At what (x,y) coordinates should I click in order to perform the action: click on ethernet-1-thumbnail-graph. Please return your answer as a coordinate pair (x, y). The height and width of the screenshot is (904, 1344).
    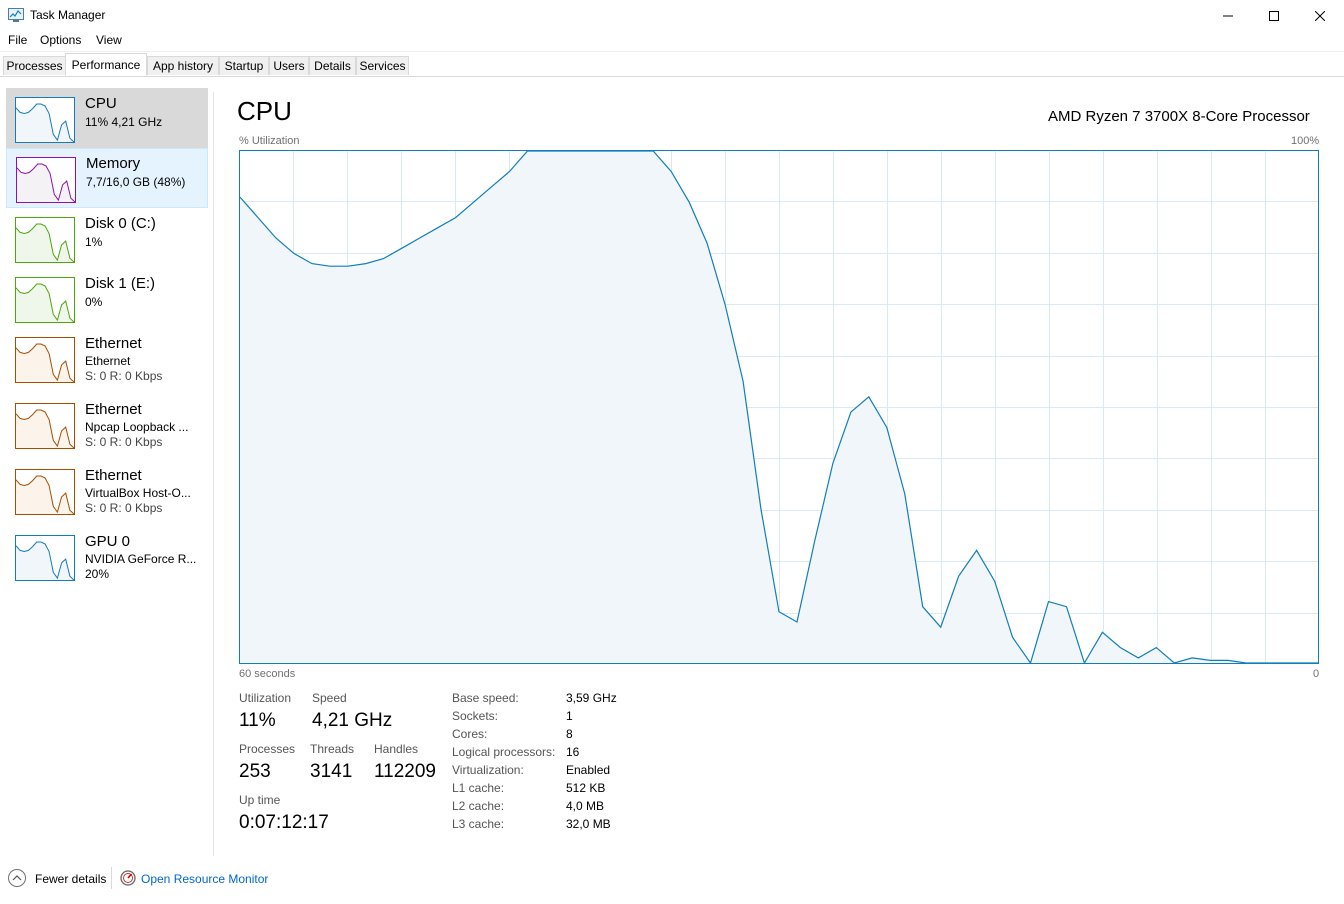
    Looking at the image, I should click on (45, 360).